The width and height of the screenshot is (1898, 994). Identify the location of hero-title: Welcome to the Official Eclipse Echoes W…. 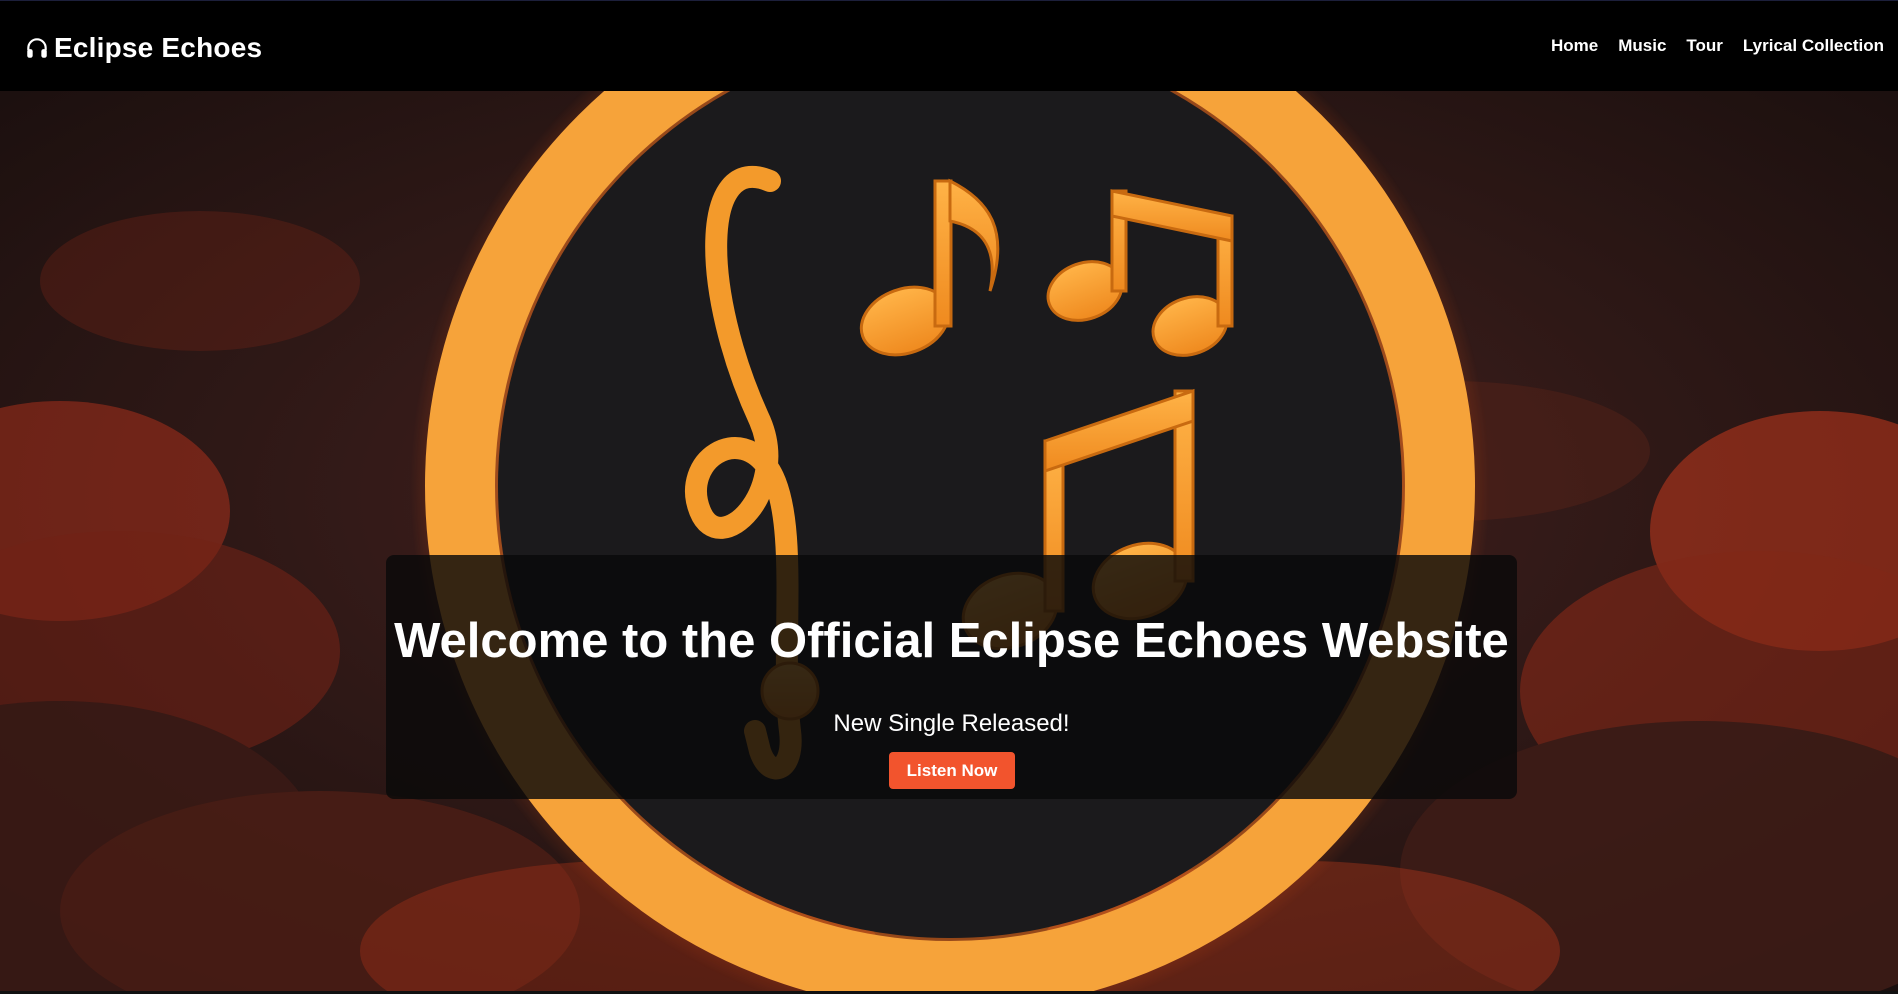
(951, 641).